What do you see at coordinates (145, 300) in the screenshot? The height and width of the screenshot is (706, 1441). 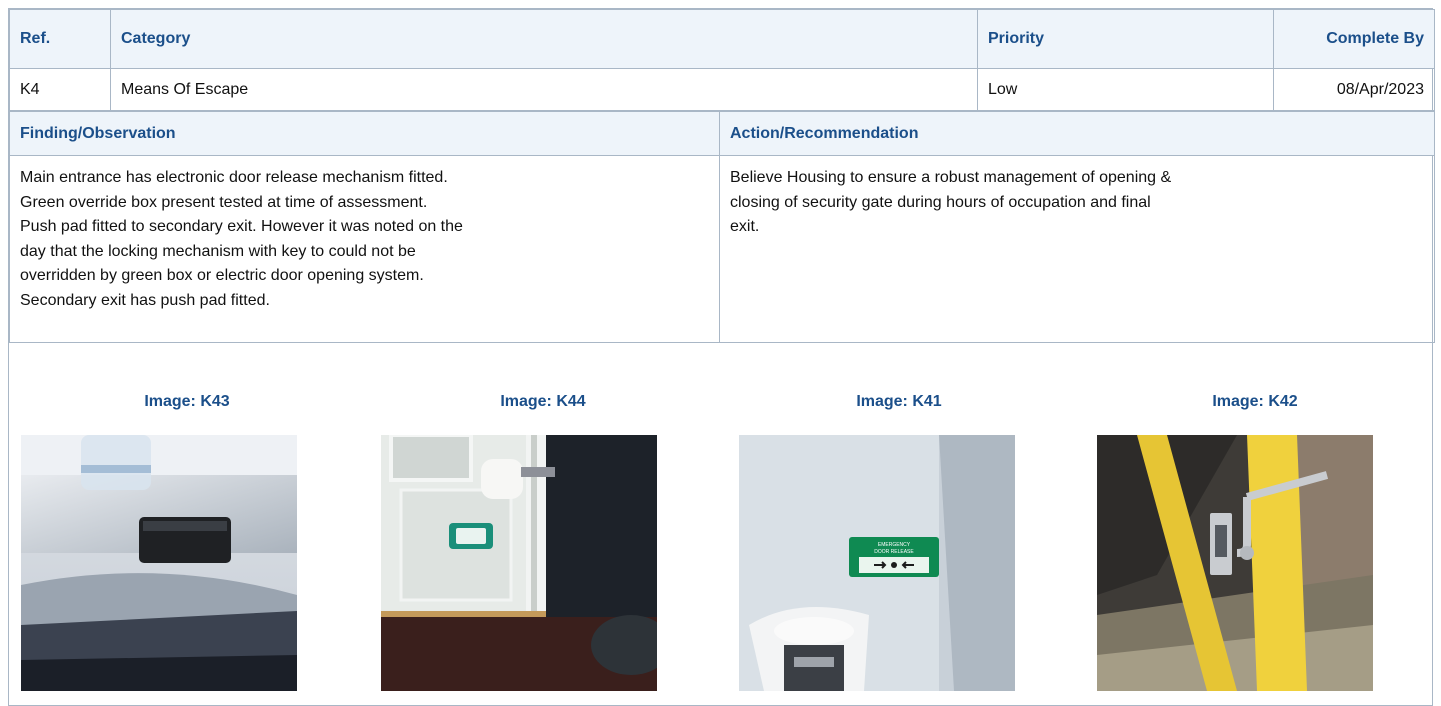 I see `finding-line: Secondary exit has push pad fitted.` at bounding box center [145, 300].